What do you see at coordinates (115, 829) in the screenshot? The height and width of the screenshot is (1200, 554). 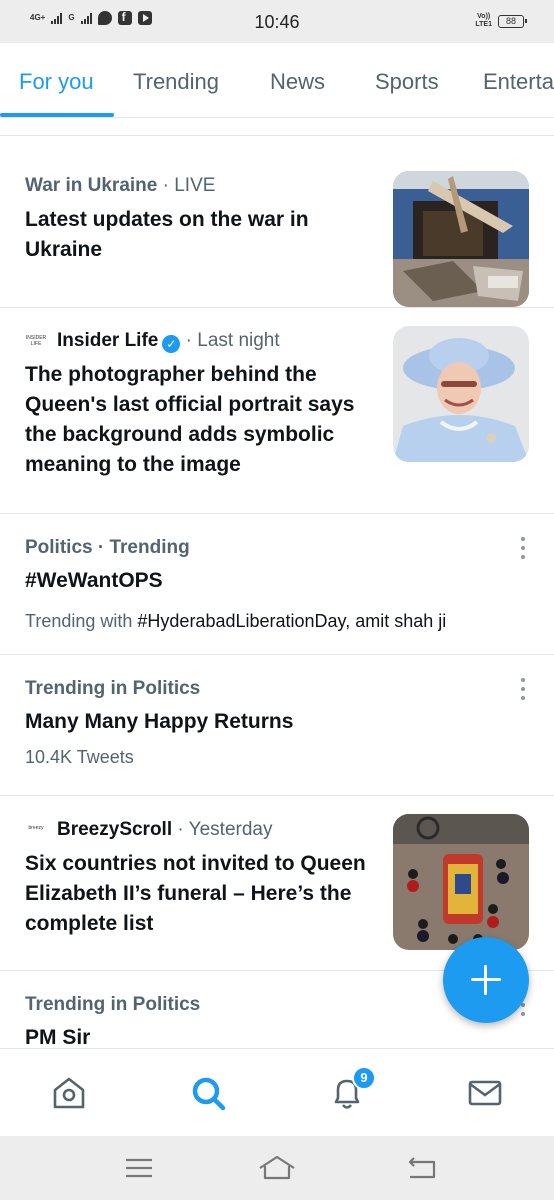 I see `source-name: BreezyScroll` at bounding box center [115, 829].